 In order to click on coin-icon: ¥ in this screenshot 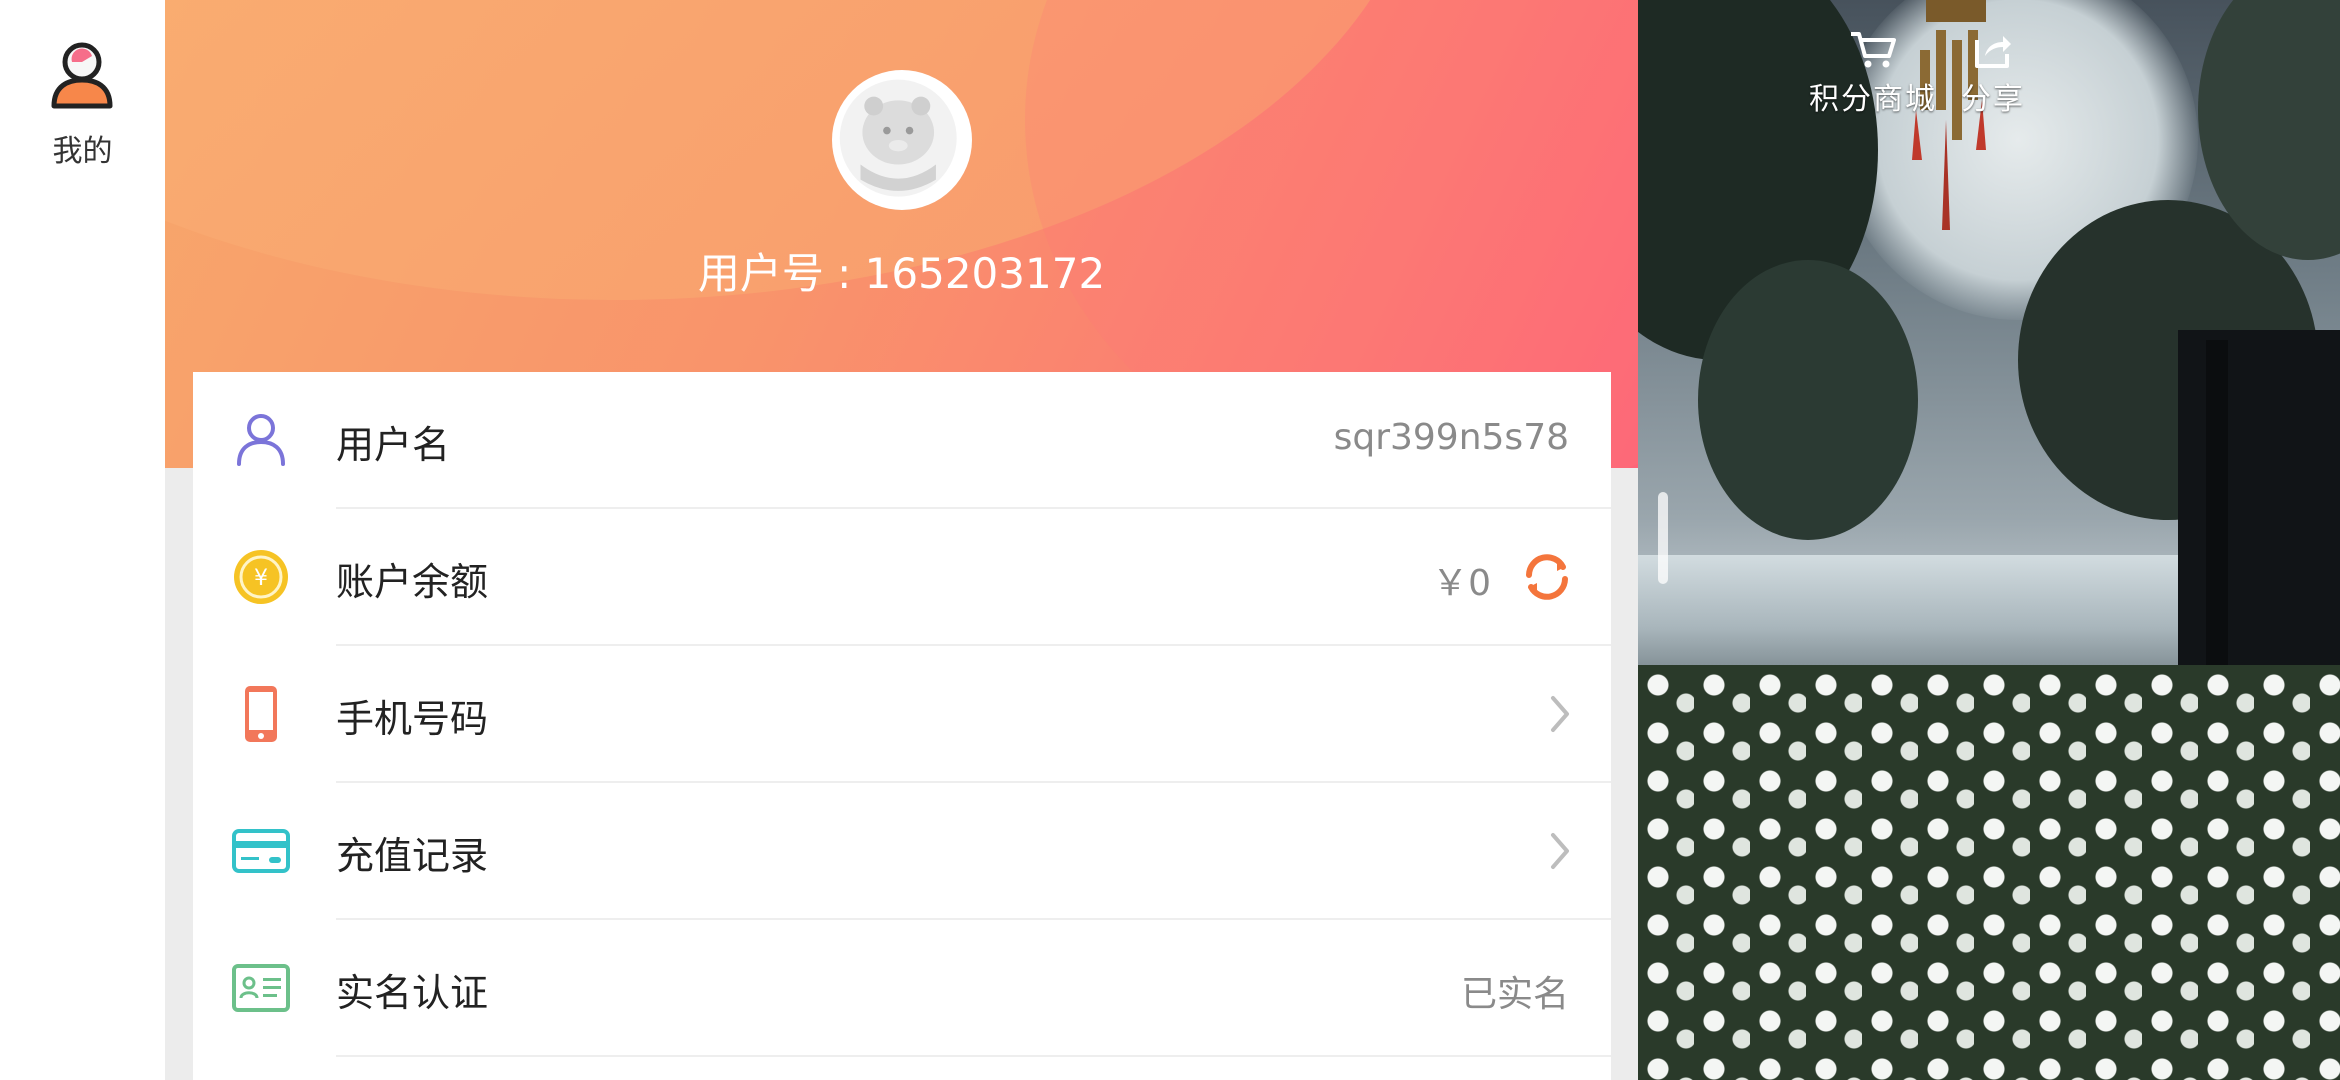, I will do `click(261, 577)`.